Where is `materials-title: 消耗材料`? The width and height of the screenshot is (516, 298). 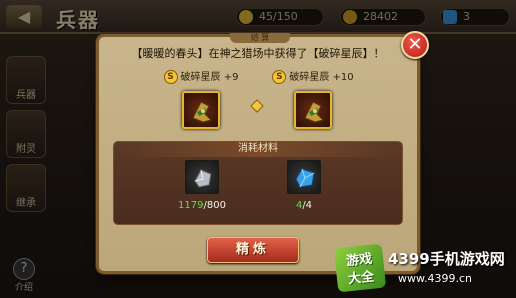
materials-title: 消耗材料 is located at coordinates (258, 149).